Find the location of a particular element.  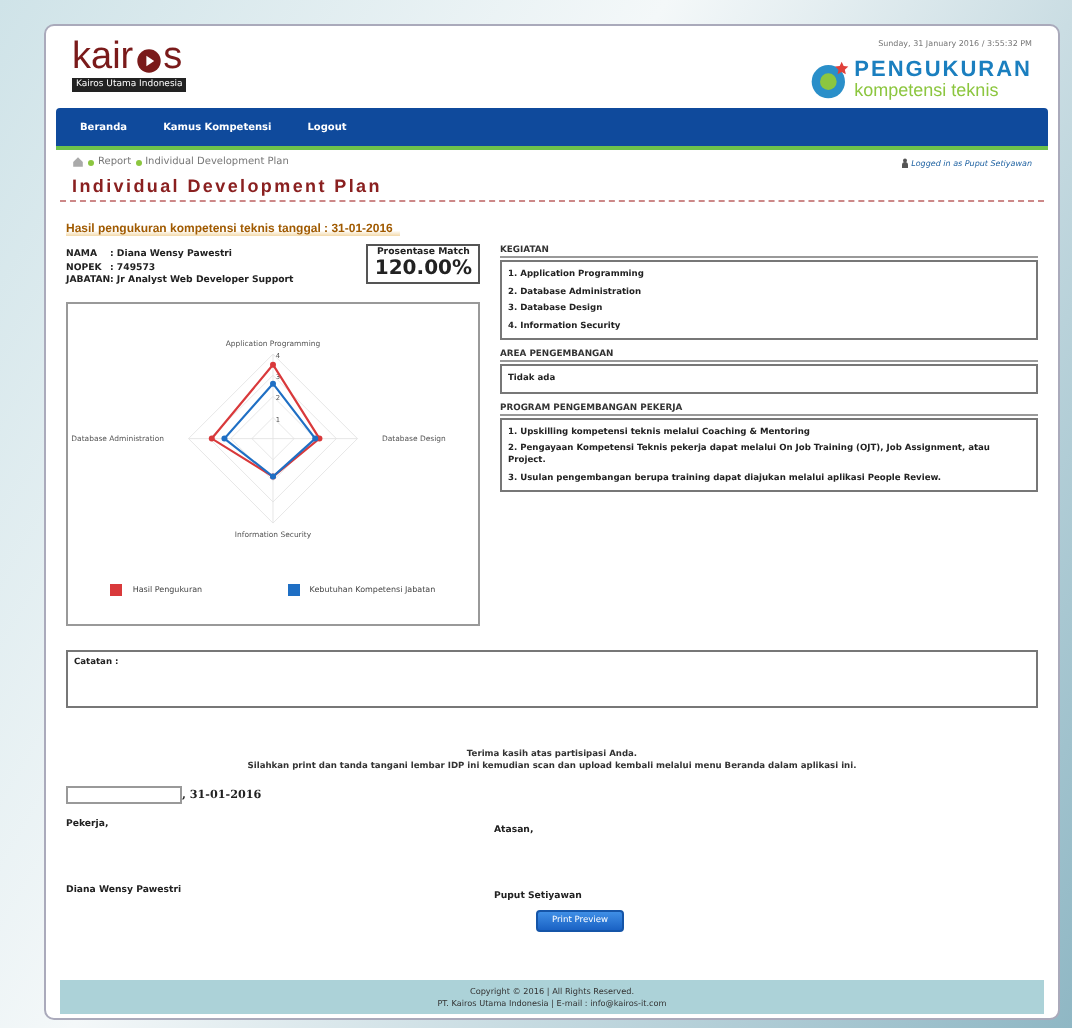

brand-logo-icon is located at coordinates (830, 80).